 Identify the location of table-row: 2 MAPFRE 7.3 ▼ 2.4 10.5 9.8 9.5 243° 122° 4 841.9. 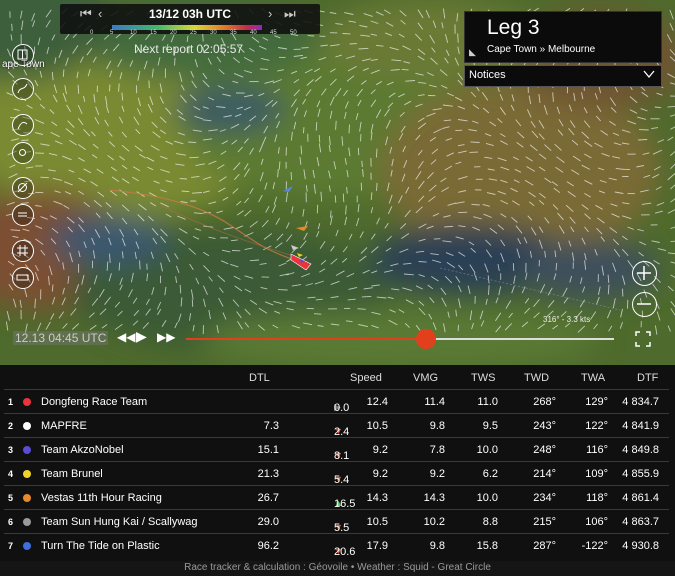
(336, 425).